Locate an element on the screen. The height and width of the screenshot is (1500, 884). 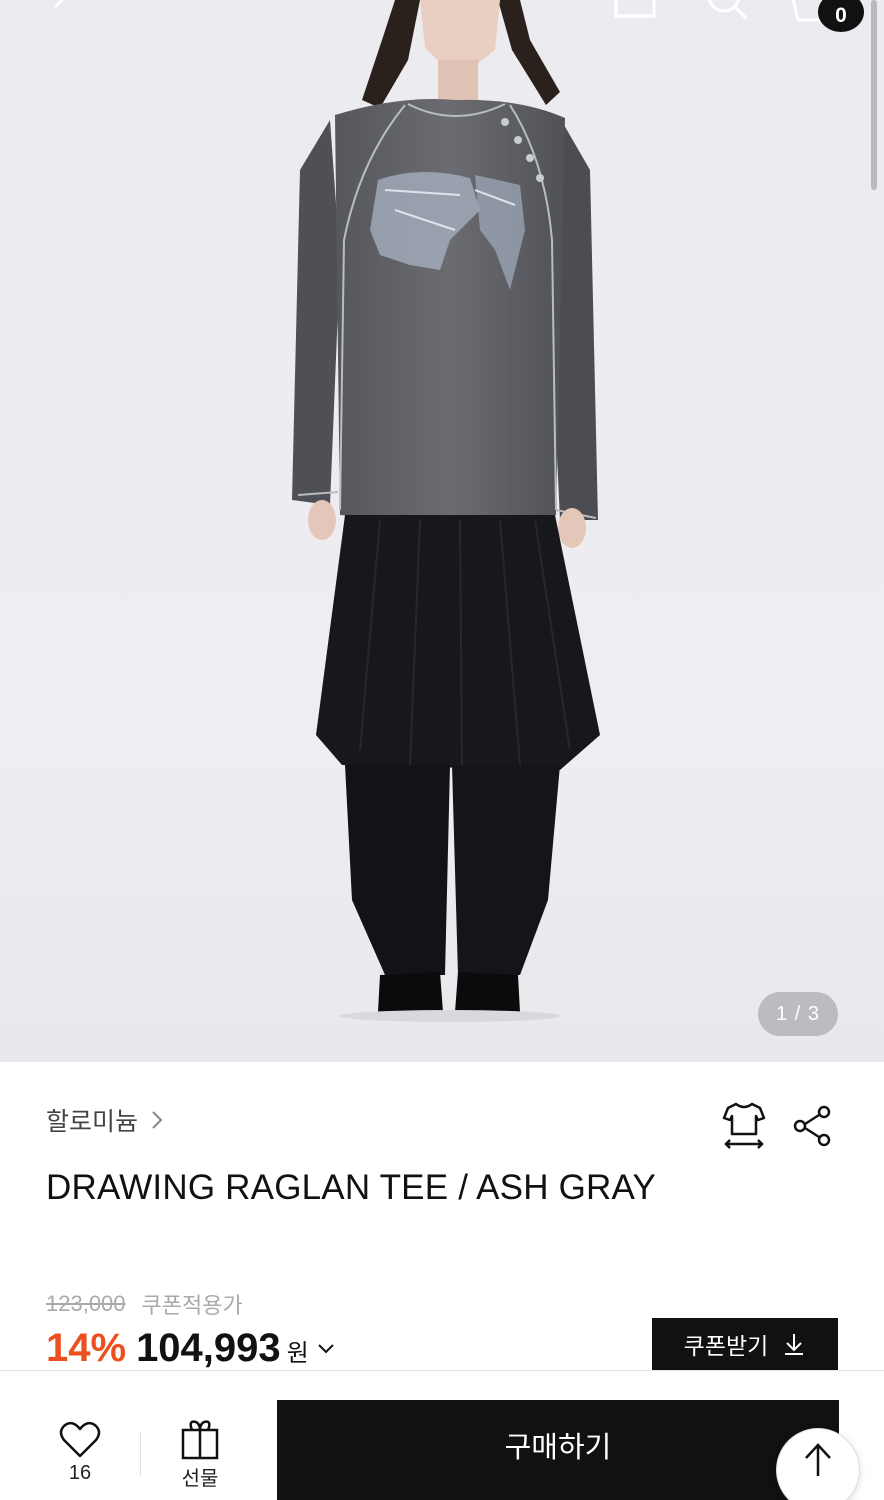
like-button: 16 is located at coordinates (80, 1460).